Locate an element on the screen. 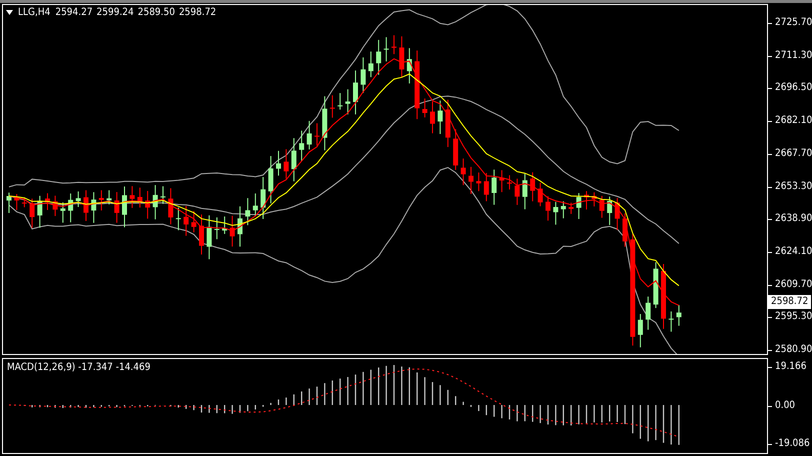 This screenshot has width=812, height=456. price-axis-label: 2711.30 is located at coordinates (793, 56).